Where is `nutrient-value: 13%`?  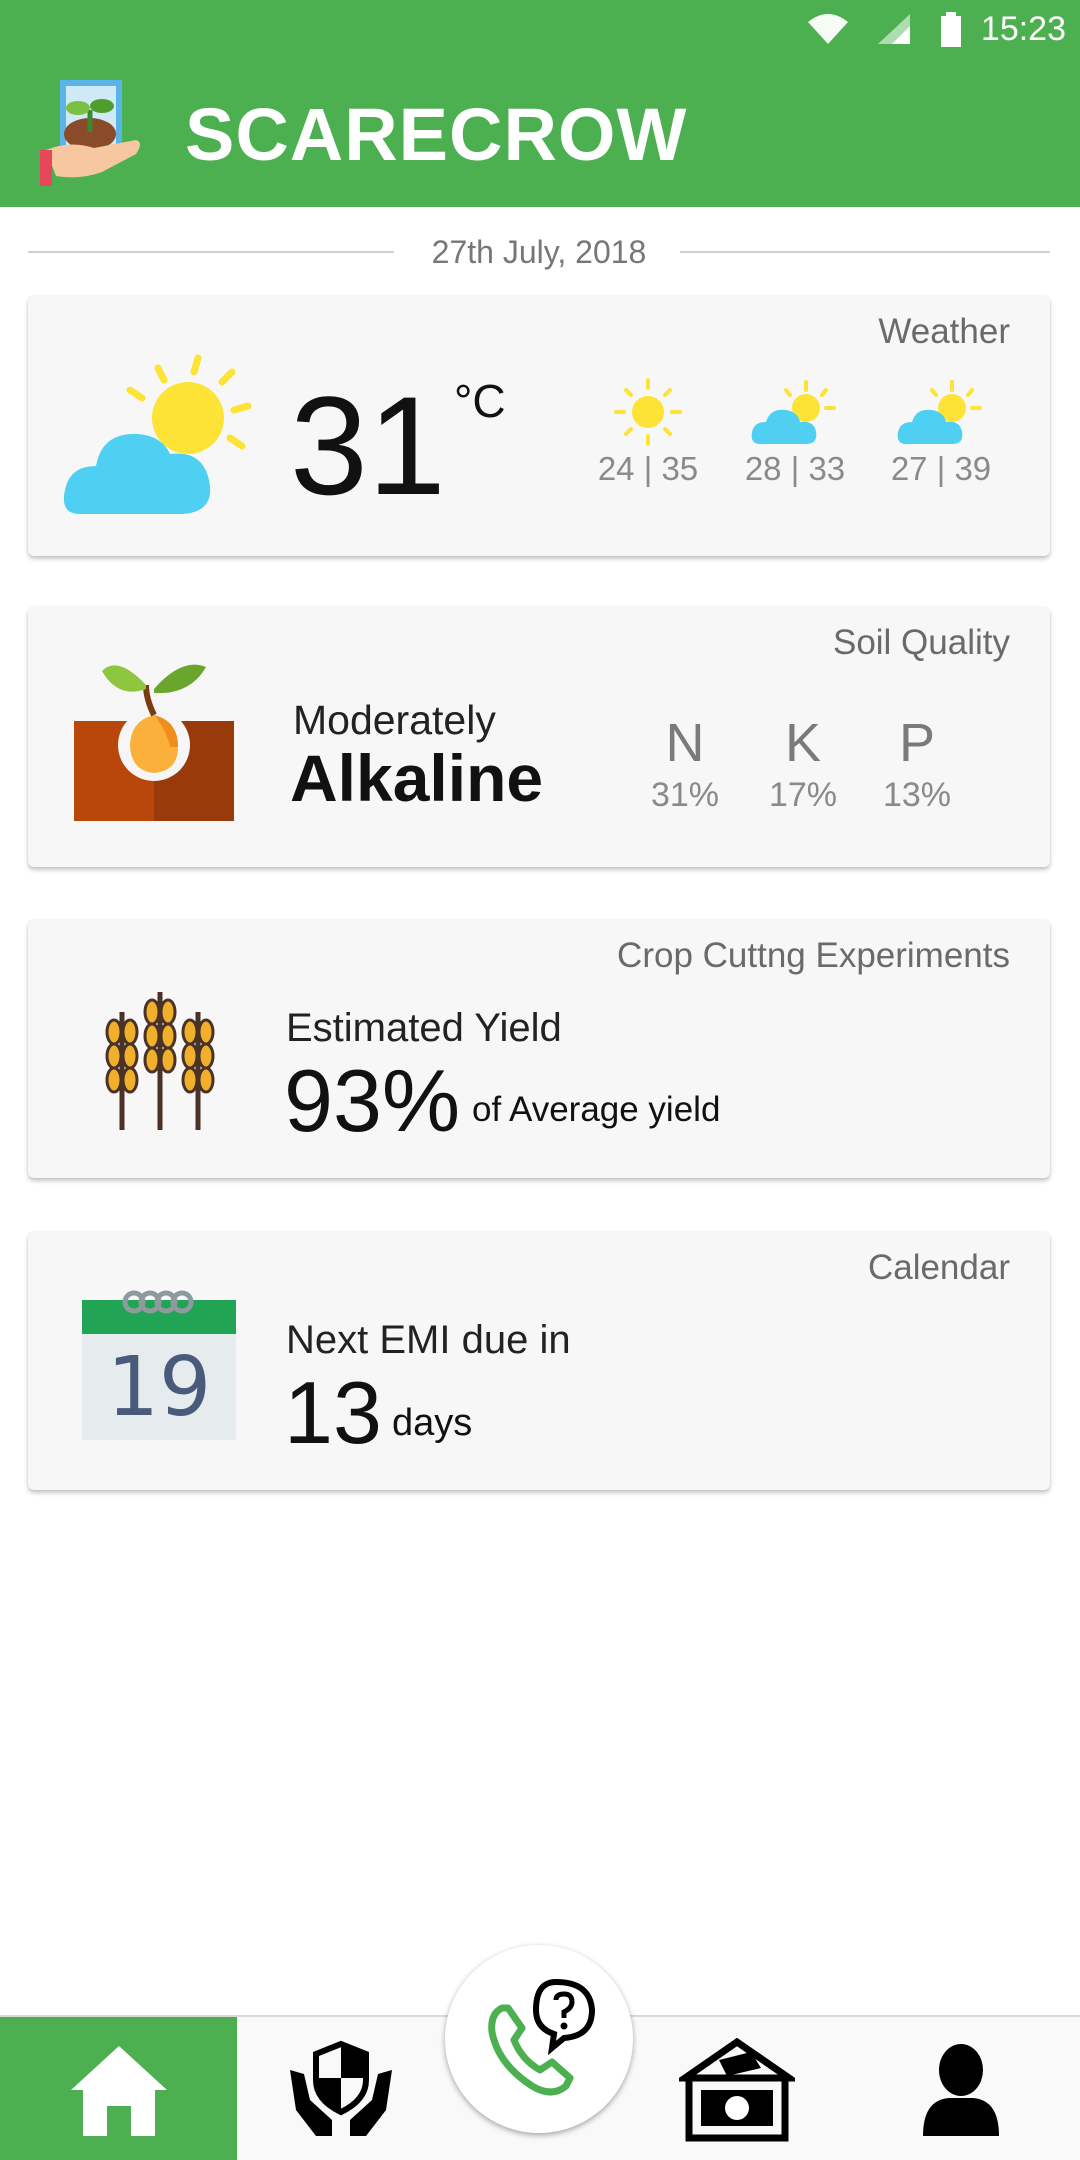
nutrient-value: 13% is located at coordinates (917, 795).